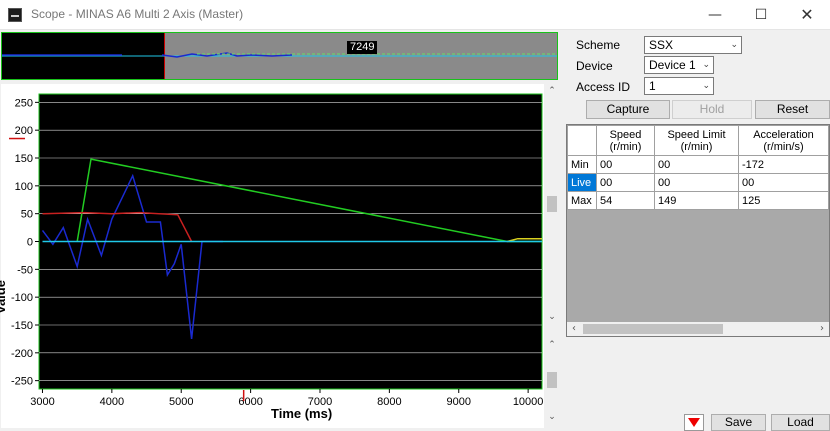 This screenshot has width=830, height=431. I want to click on device-select: Device 1 ⌄, so click(679, 65).